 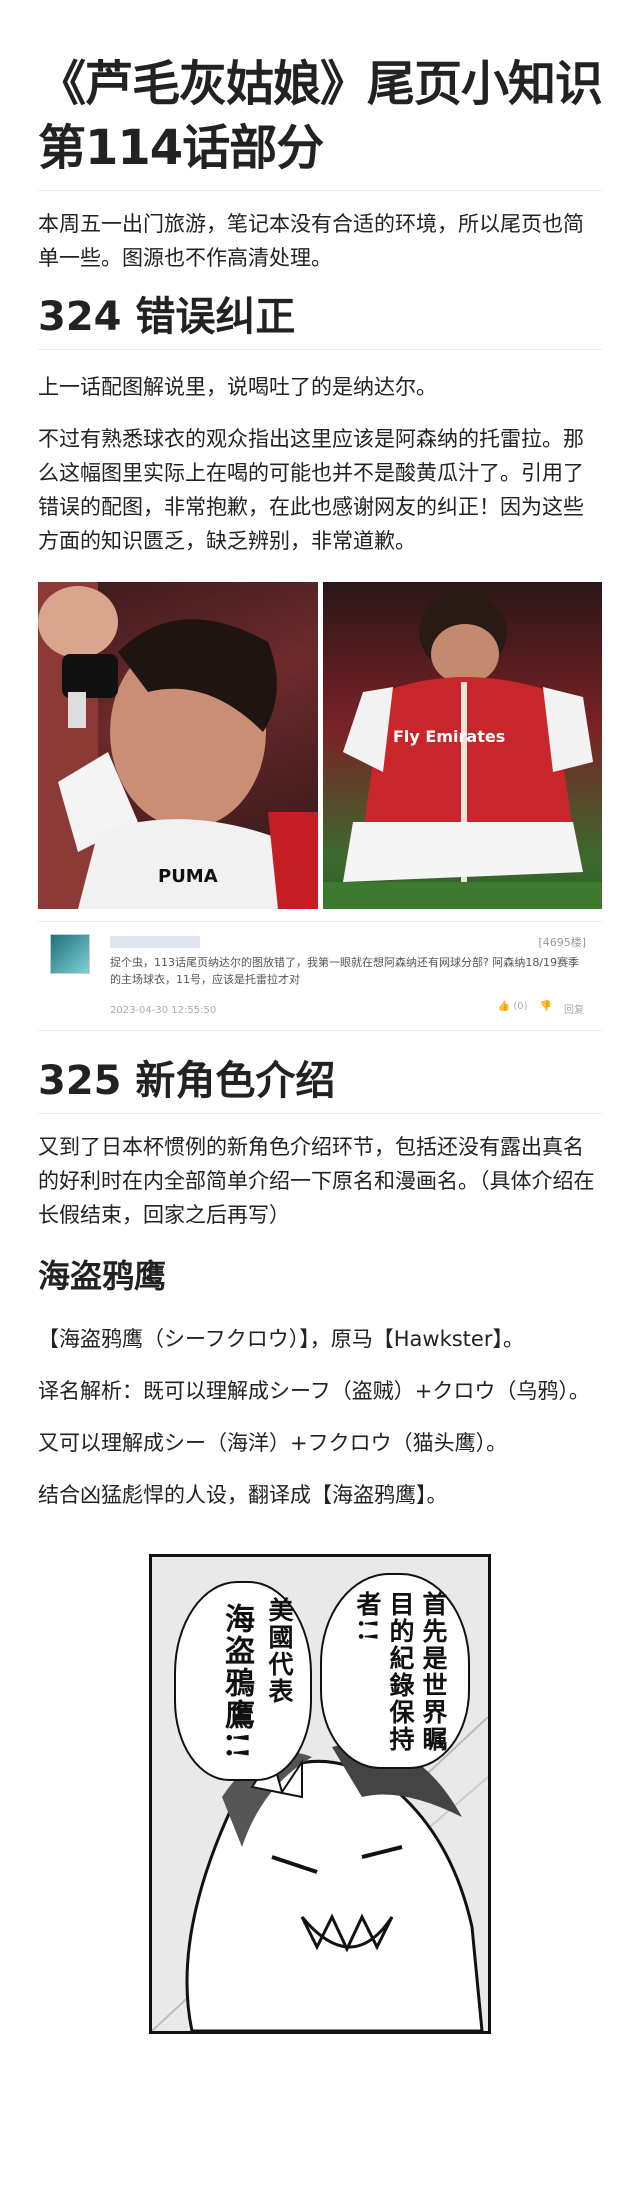 What do you see at coordinates (320, 745) in the screenshot?
I see `football-photos: PUMA Fly Emirates` at bounding box center [320, 745].